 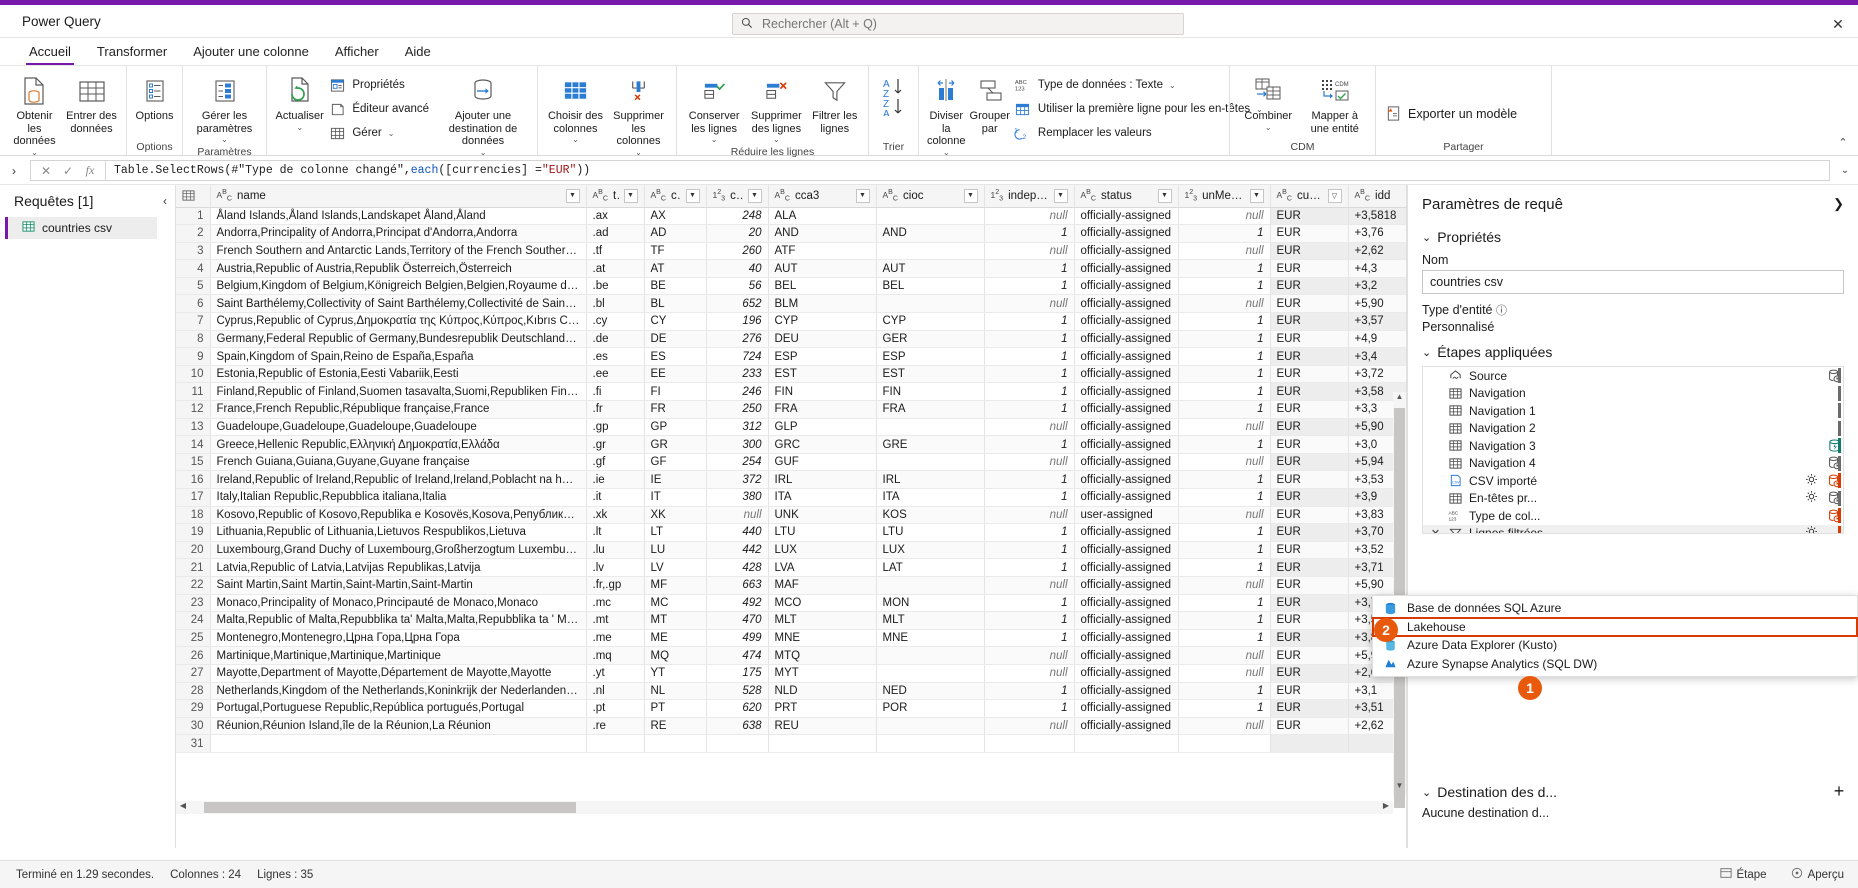 What do you see at coordinates (615, 708) in the screenshot?
I see `cell-tld: .pt` at bounding box center [615, 708].